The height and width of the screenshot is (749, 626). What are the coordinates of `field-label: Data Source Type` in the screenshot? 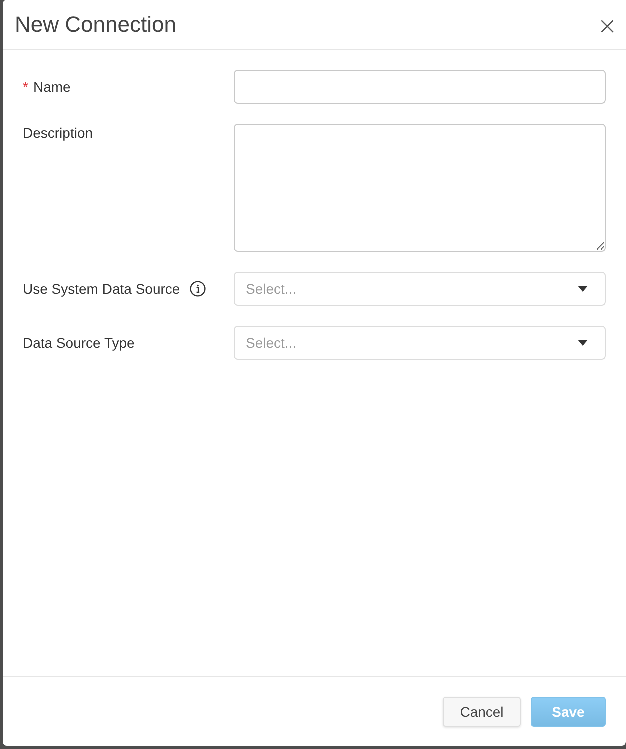 It's located at (79, 343).